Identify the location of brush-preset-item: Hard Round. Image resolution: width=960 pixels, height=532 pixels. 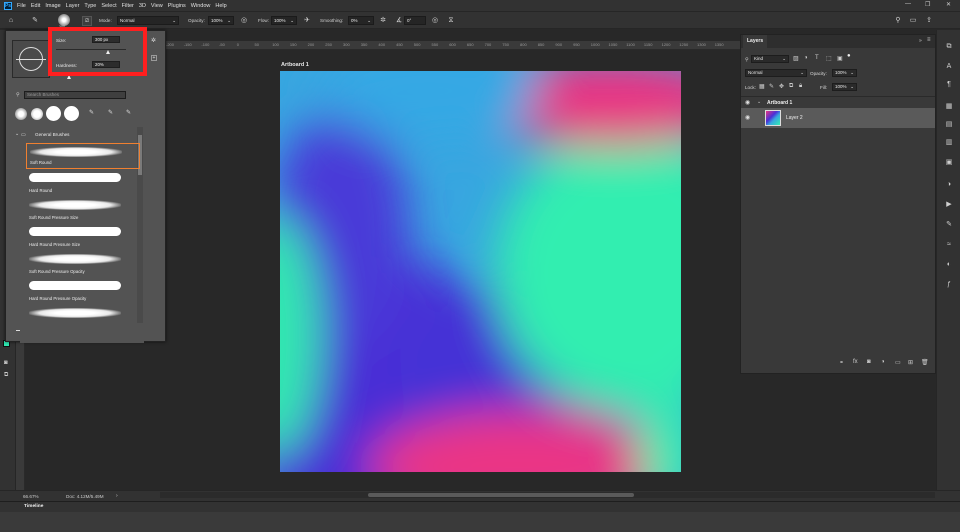
(83, 183).